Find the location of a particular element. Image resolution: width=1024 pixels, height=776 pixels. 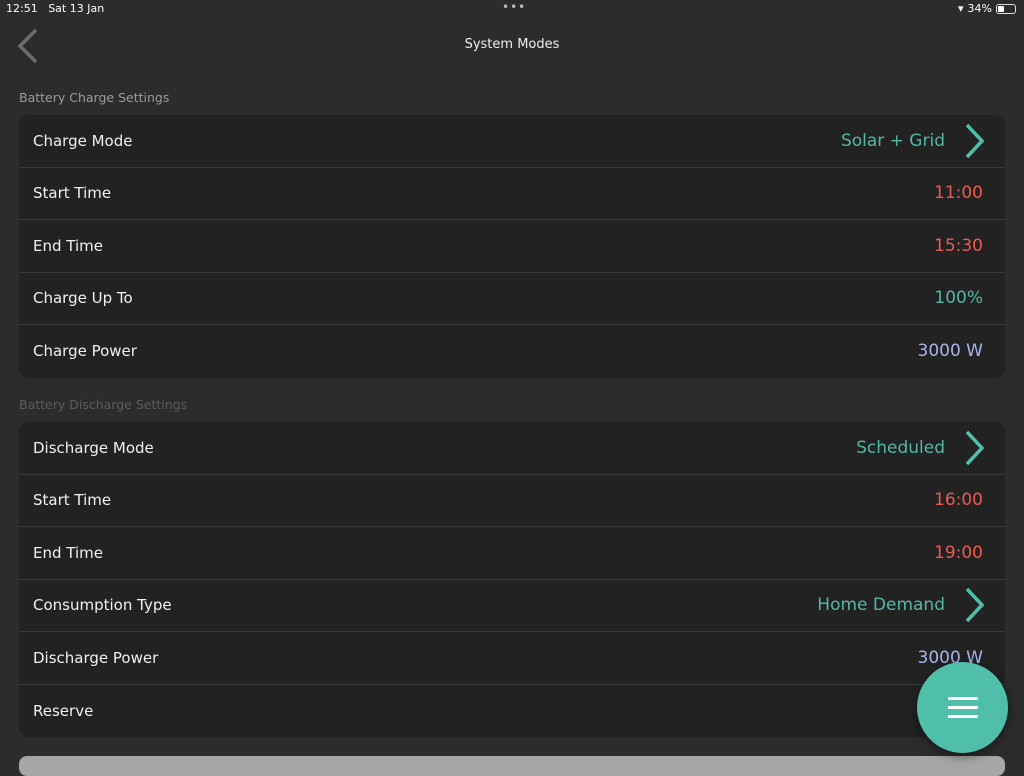

multitasking-dots-icon: ••• is located at coordinates (514, 7).